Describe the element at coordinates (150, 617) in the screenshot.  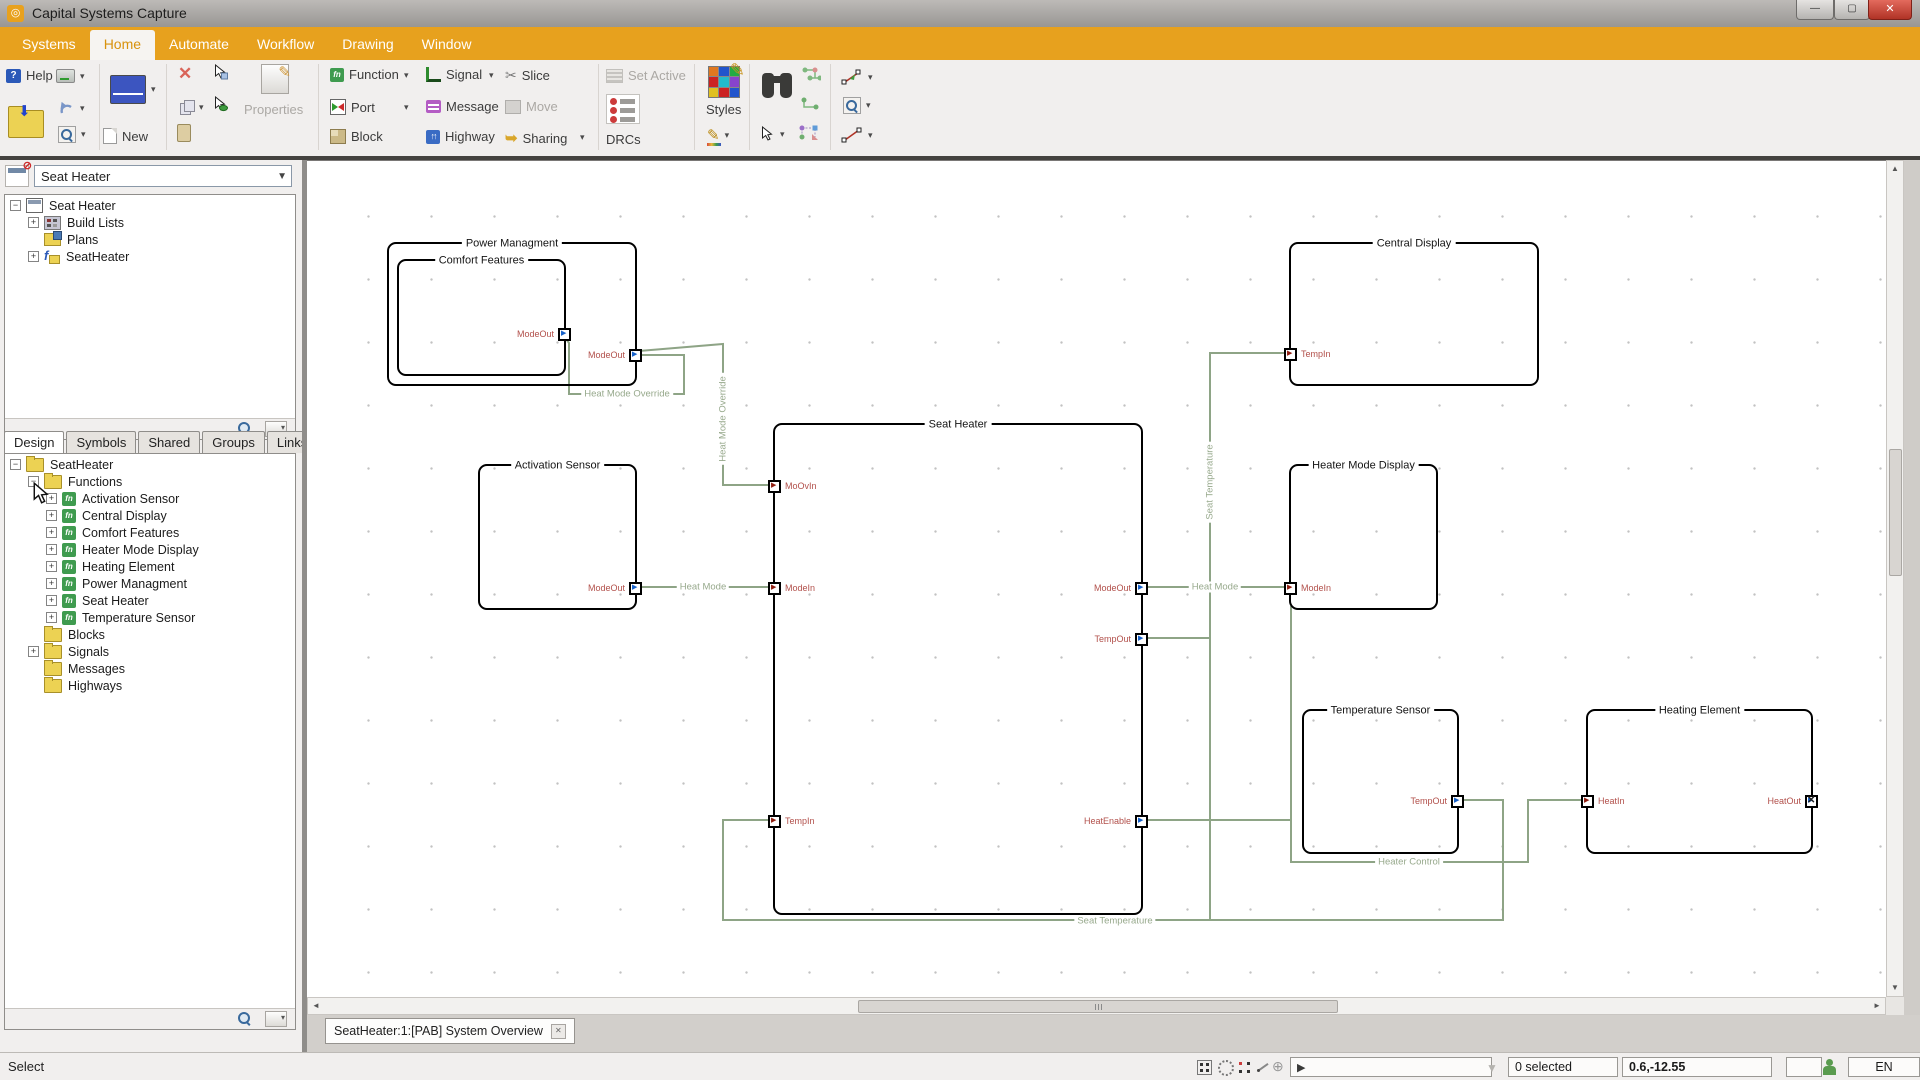
I see `tree-item-temperature-sensor: + fn Temperature Sensor` at that location.